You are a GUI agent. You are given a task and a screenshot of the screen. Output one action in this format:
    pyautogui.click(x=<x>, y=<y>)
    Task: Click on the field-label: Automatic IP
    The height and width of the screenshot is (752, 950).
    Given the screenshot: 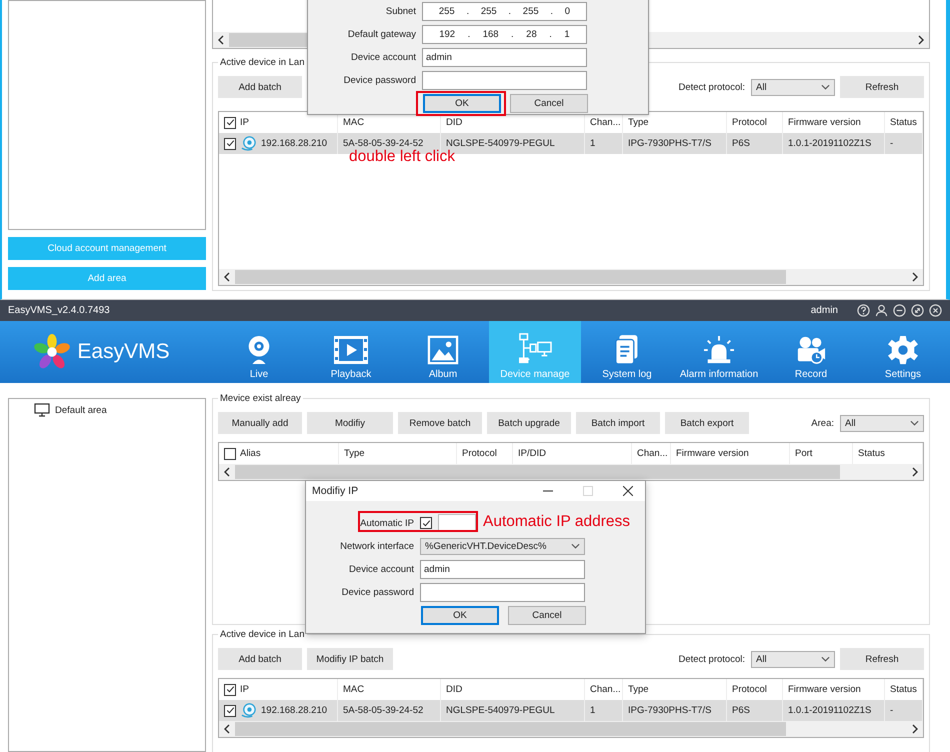 What is the action you would take?
    pyautogui.click(x=386, y=523)
    